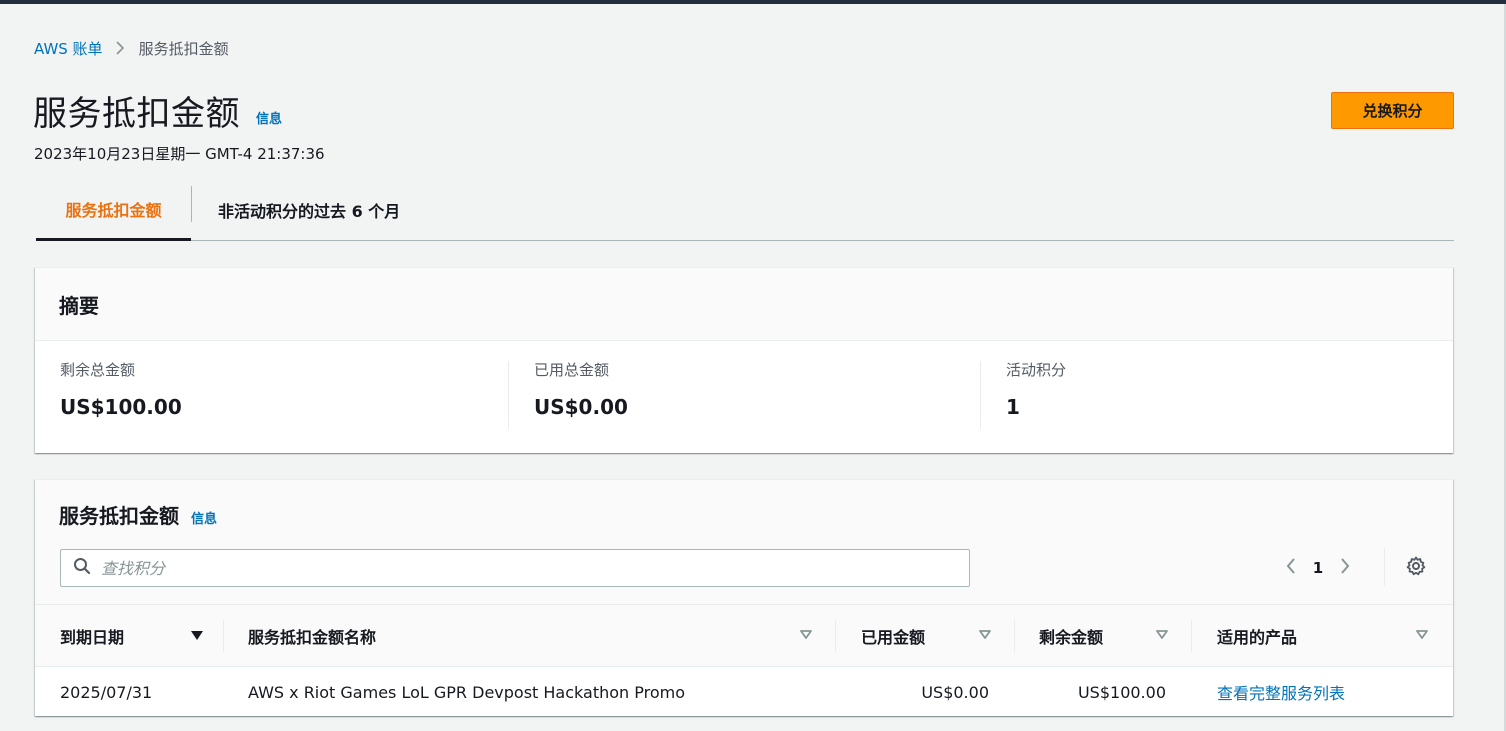  I want to click on pagination-divider, so click(1384, 567).